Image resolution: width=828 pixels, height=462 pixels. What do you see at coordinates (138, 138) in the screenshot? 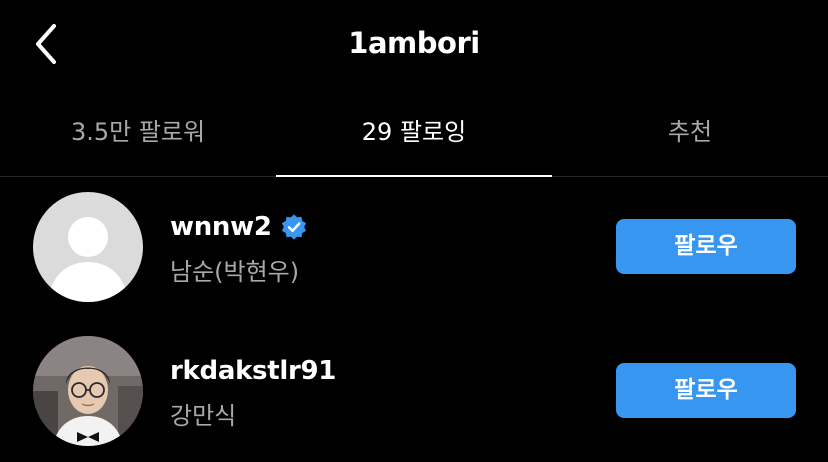
I see `tab-followers: 3.5만 팔로워` at bounding box center [138, 138].